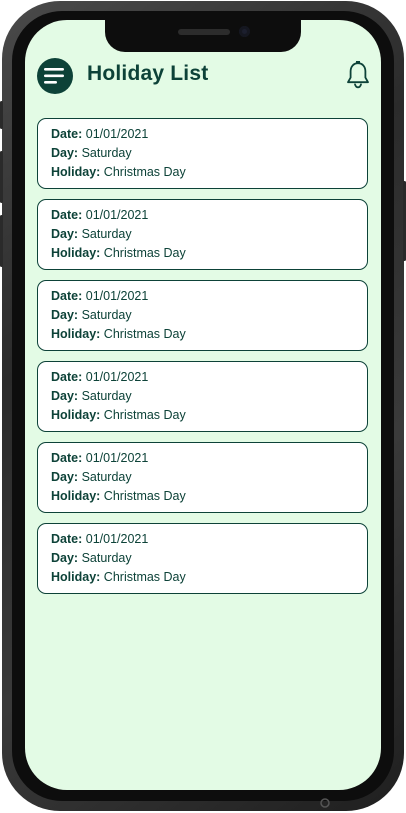  I want to click on notch, so click(203, 36).